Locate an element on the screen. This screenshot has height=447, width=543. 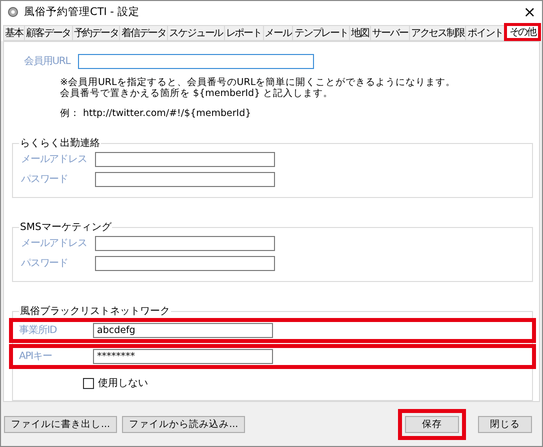
field-label: 会員用URL is located at coordinates (47, 61).